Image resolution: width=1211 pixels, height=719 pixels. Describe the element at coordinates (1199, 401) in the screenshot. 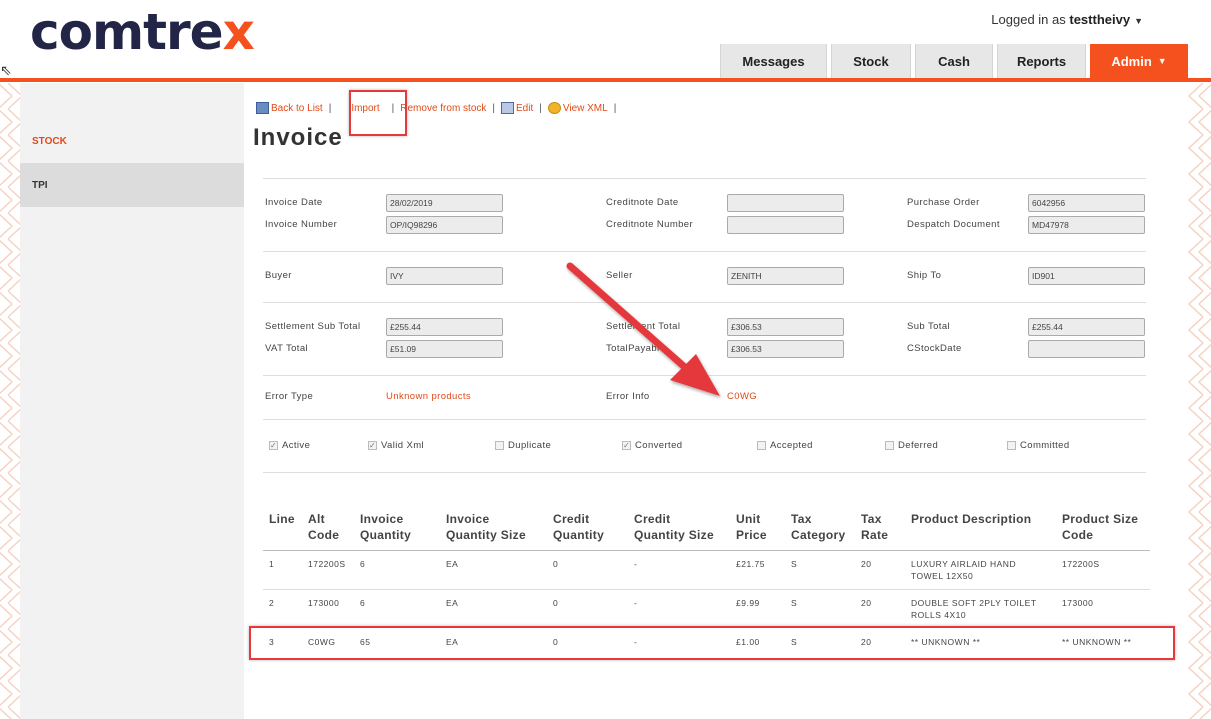

I see `decorative-pattern-right` at that location.